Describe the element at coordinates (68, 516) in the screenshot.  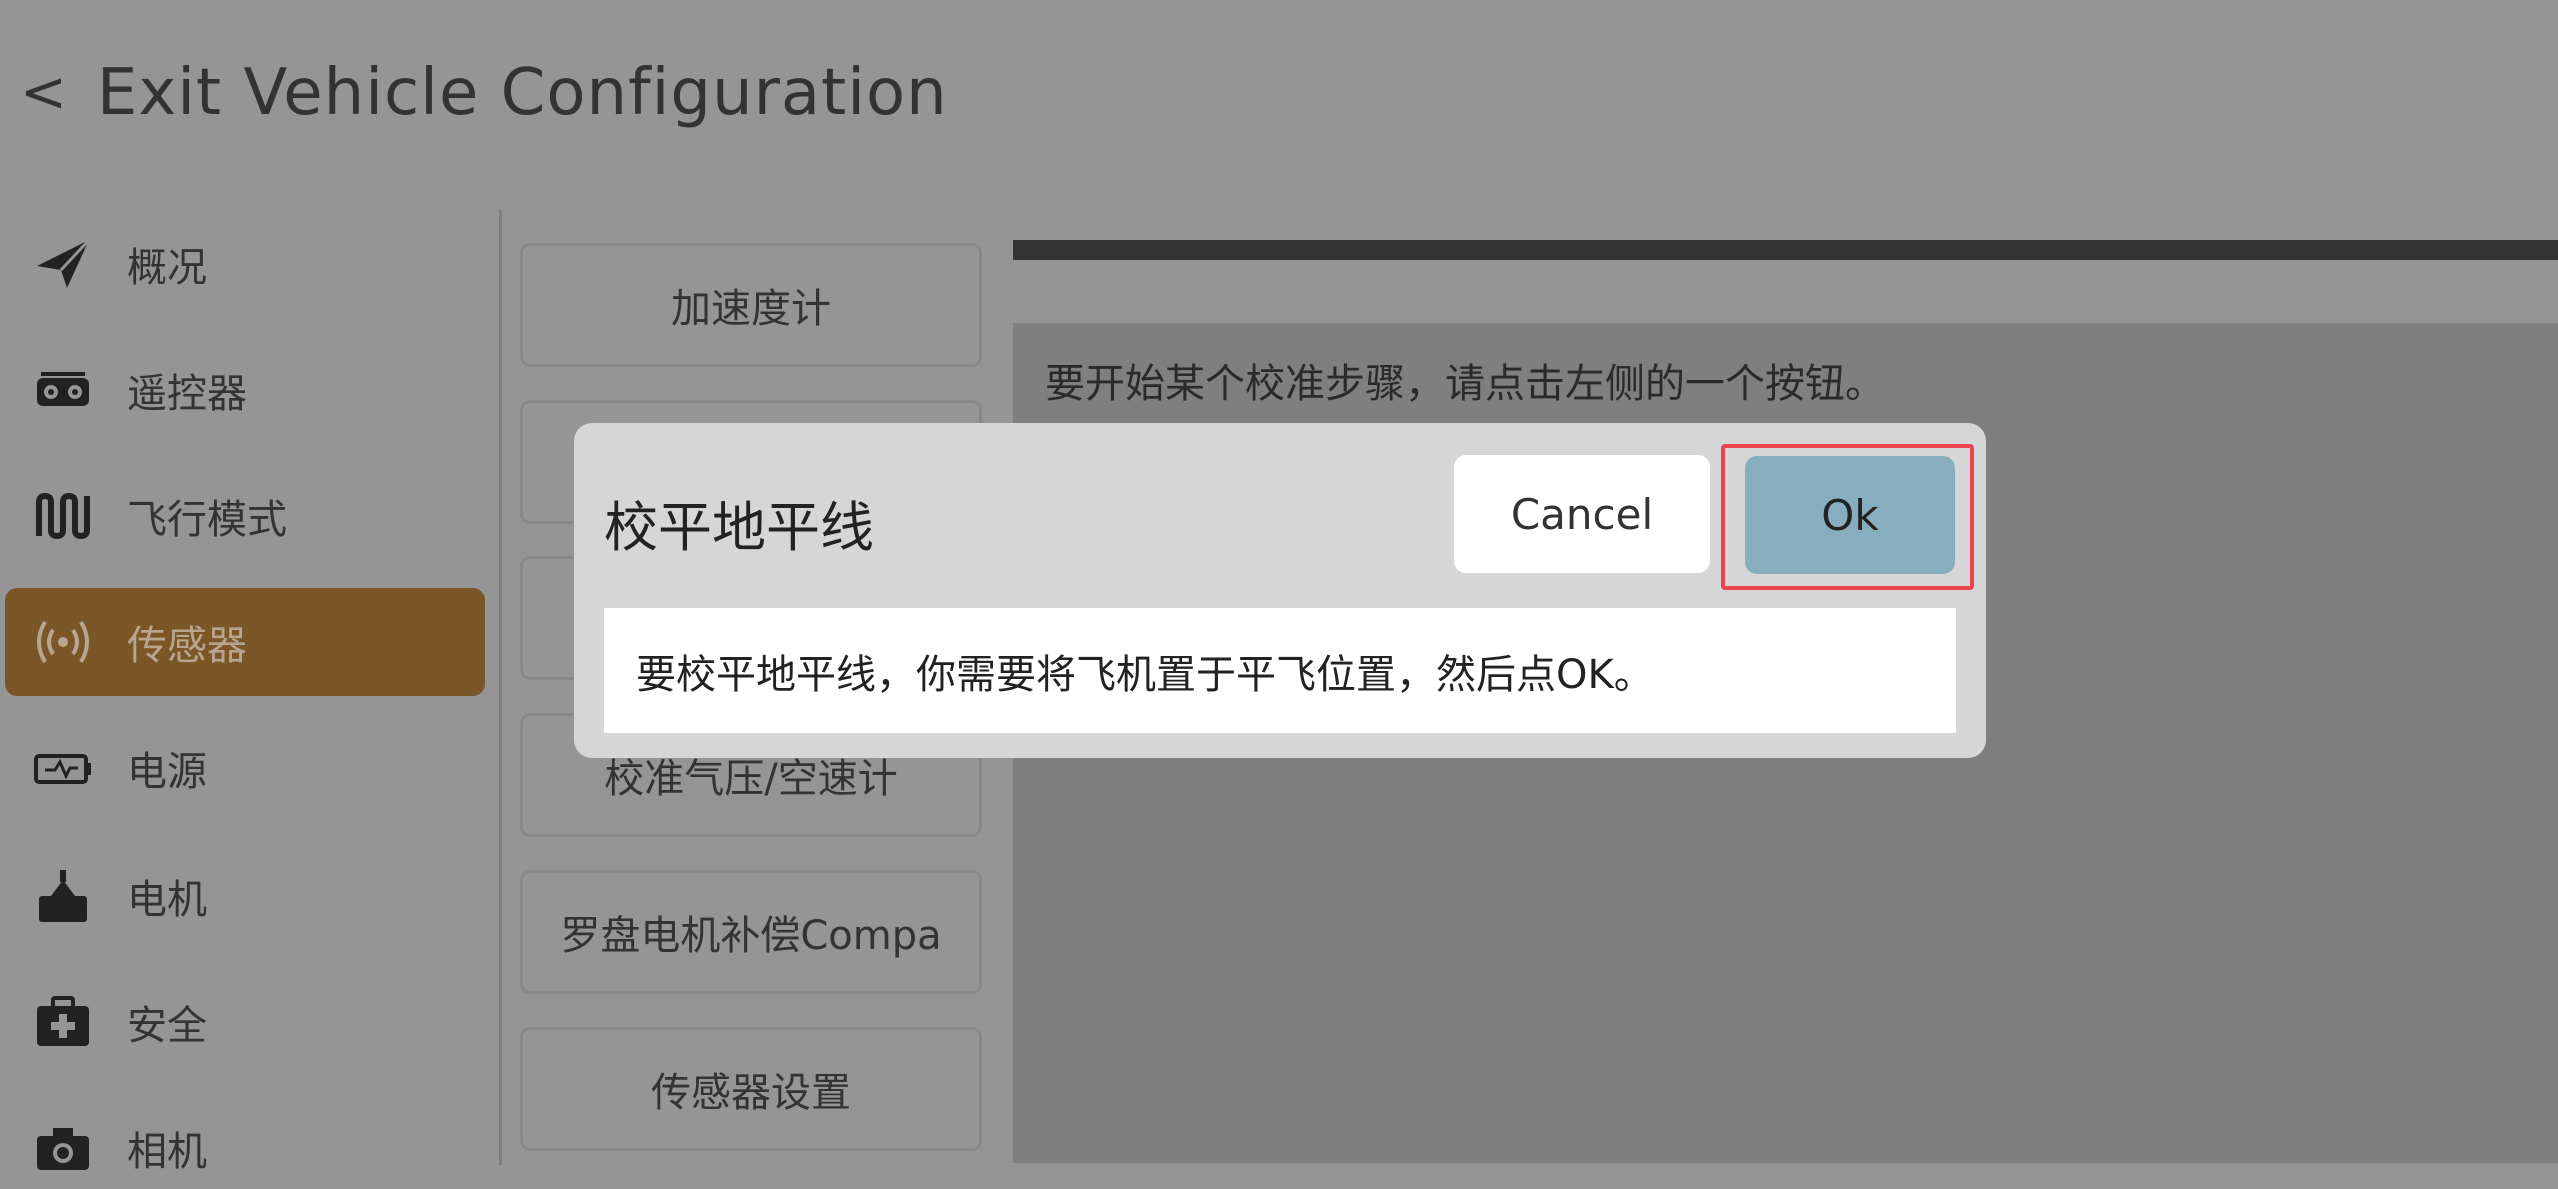
I see `waveform-icon` at that location.